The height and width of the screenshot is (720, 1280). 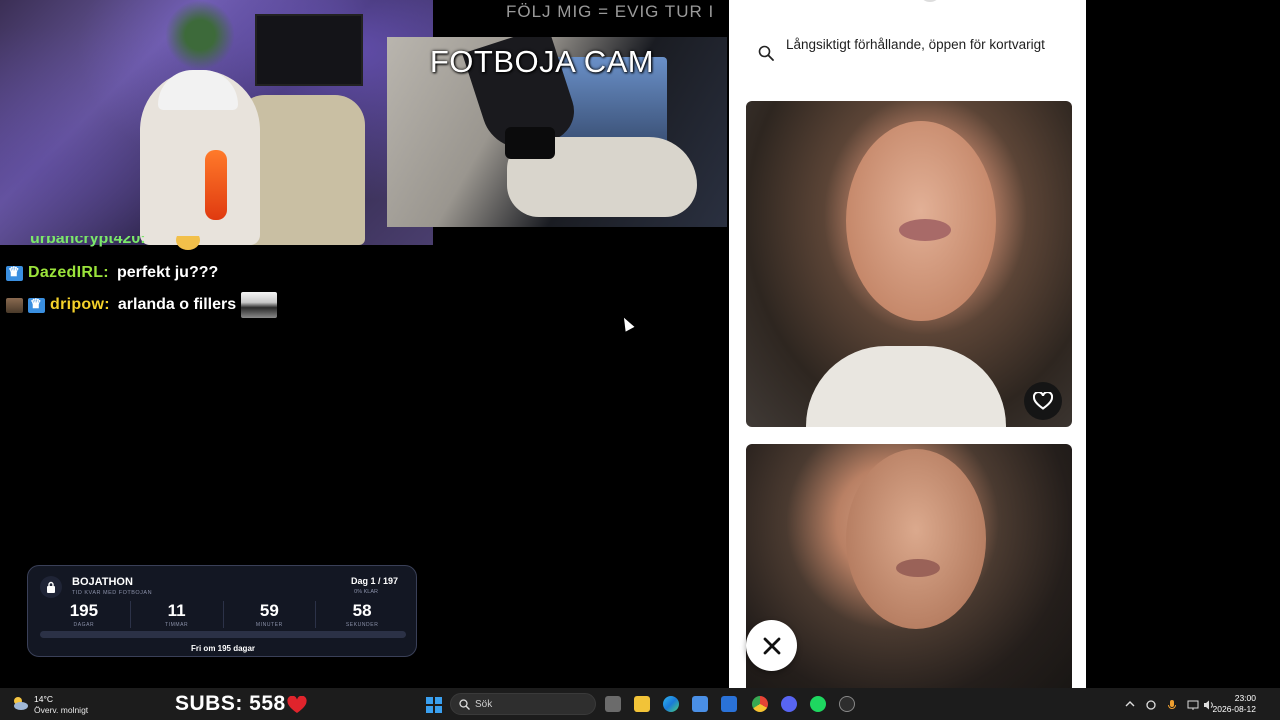 What do you see at coordinates (43, 699) in the screenshot?
I see `weather-temperature: 14°C` at bounding box center [43, 699].